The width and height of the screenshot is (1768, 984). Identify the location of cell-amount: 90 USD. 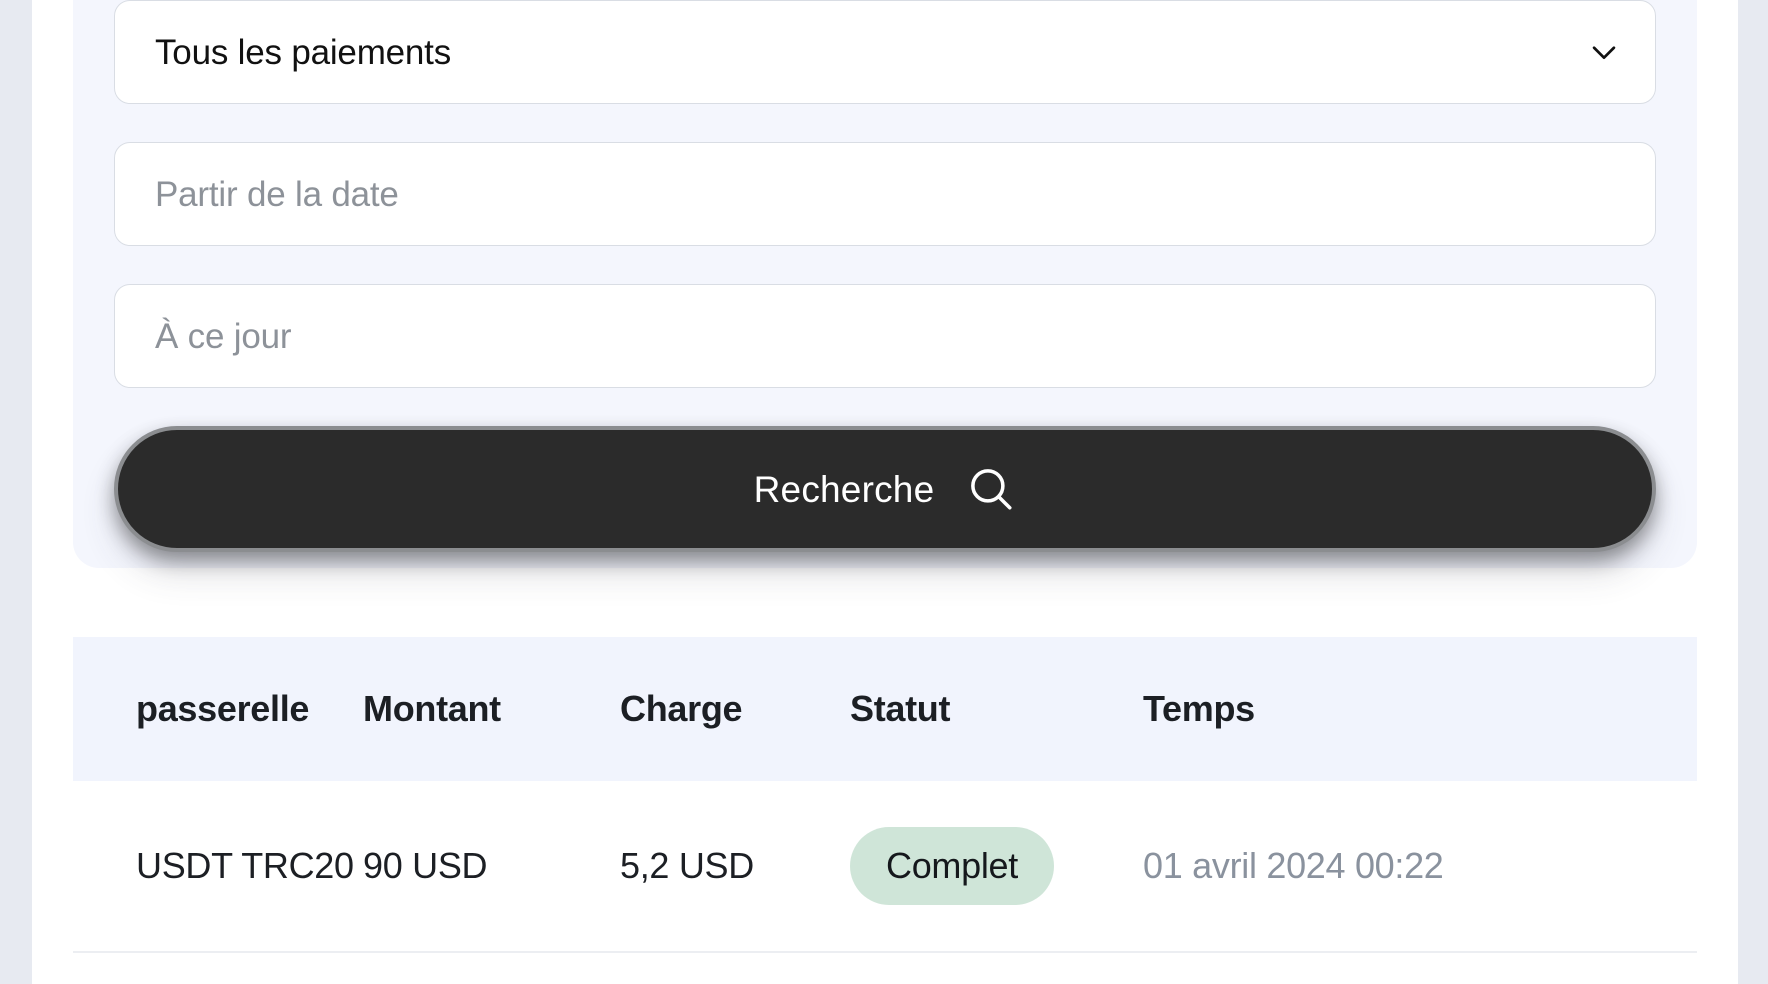
(425, 865).